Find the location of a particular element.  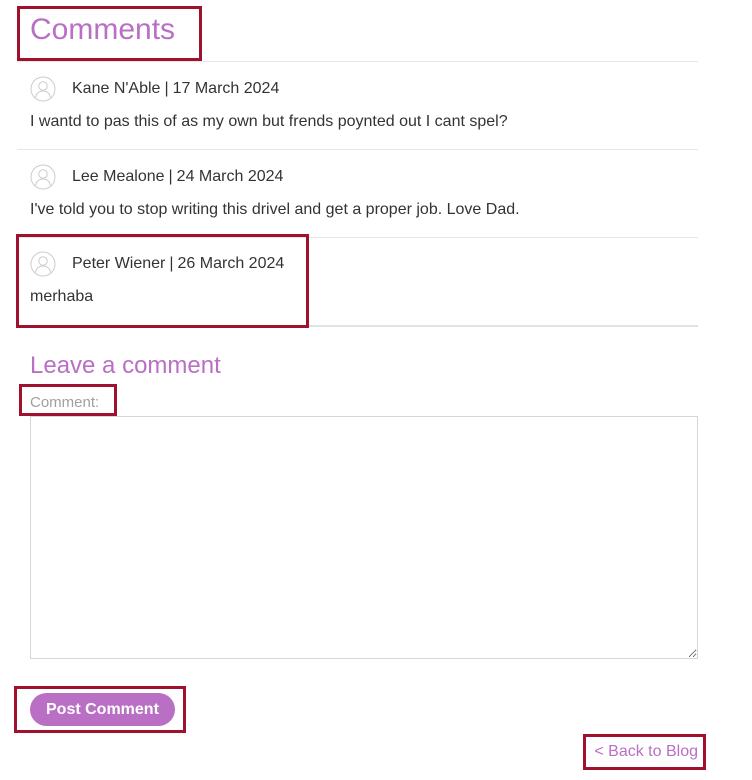

comment-date: 24 March 2024 is located at coordinates (230, 176).